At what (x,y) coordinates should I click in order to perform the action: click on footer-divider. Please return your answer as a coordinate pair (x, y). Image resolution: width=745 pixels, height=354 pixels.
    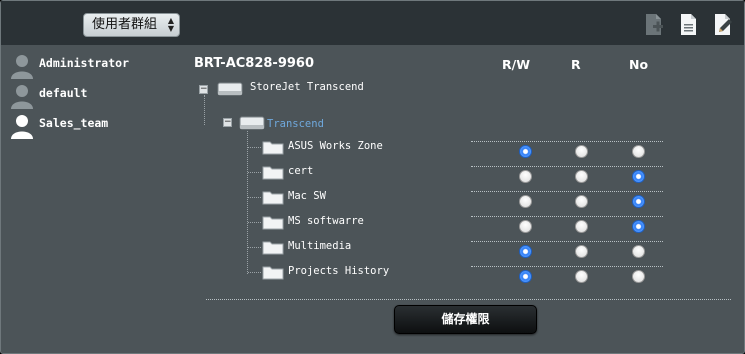
    Looking at the image, I should click on (468, 299).